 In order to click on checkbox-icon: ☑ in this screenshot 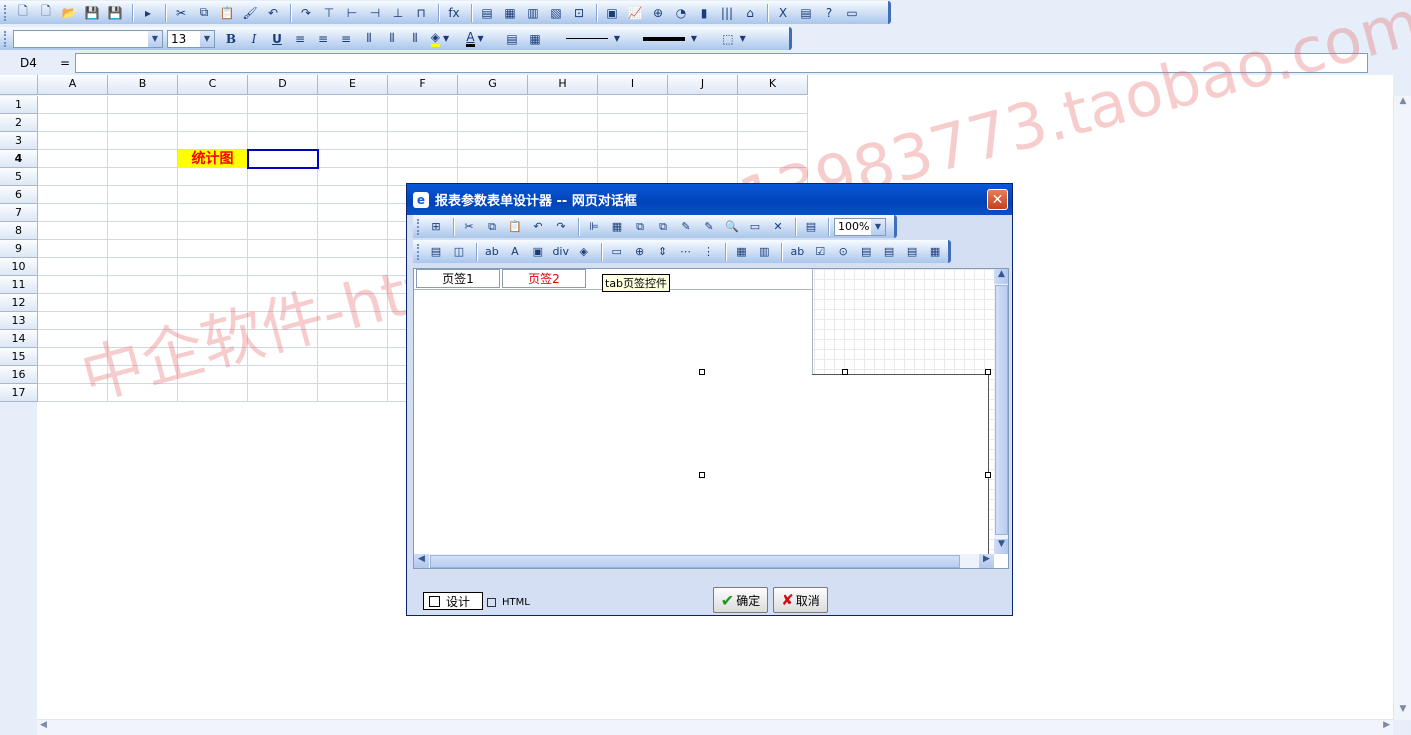, I will do `click(820, 252)`.